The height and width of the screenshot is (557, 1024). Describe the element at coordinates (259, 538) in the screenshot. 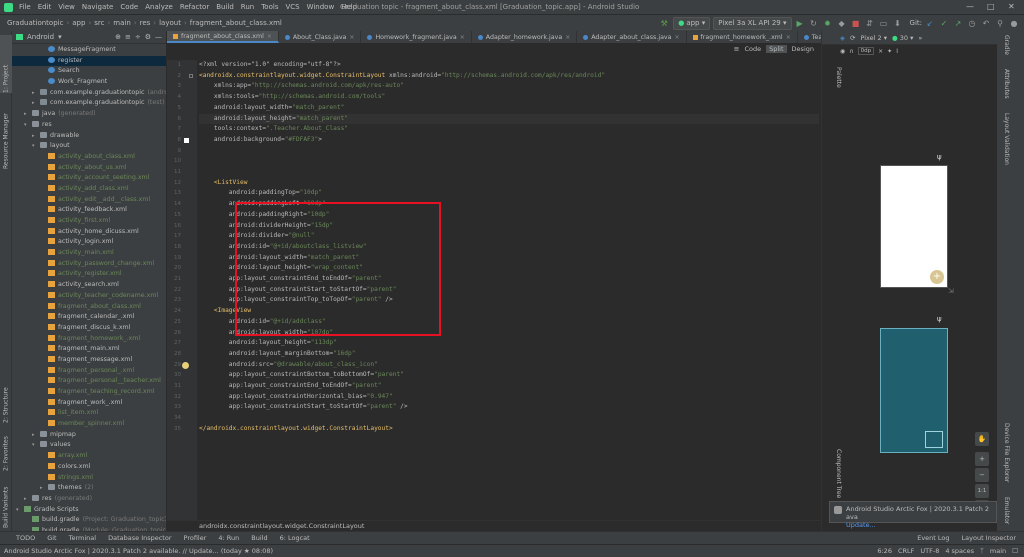

I see `toolwindow-tab-build: Build` at that location.